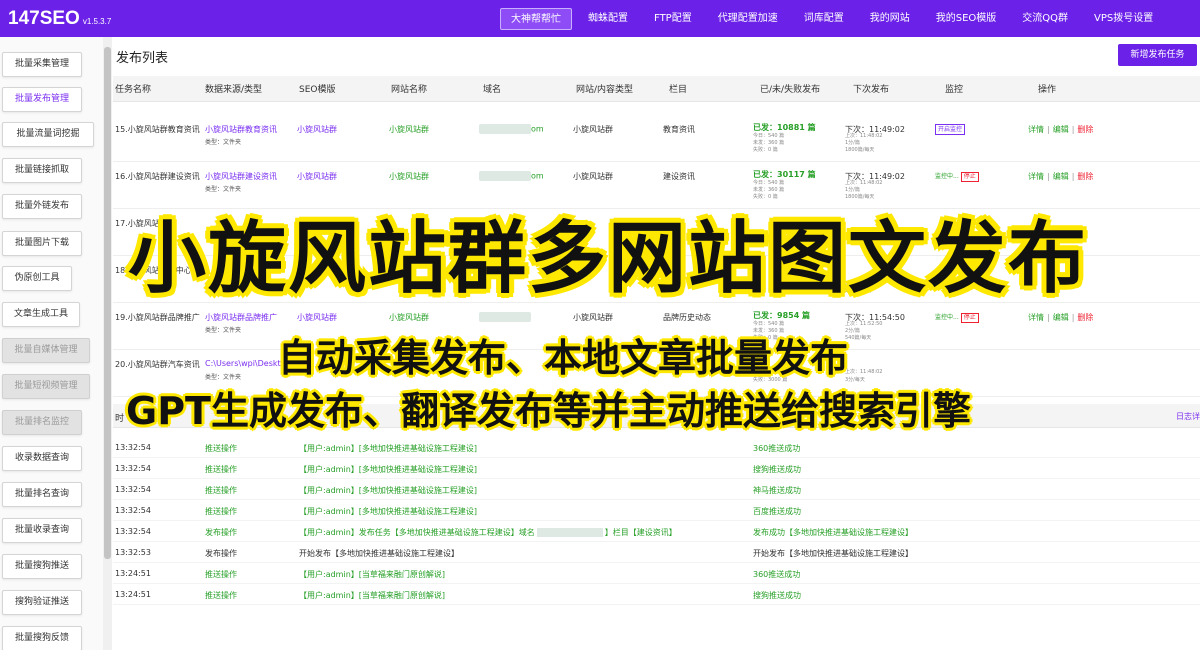  Describe the element at coordinates (42, 494) in the screenshot. I see `sidebar-item-rank-query: 批量排名查询` at that location.